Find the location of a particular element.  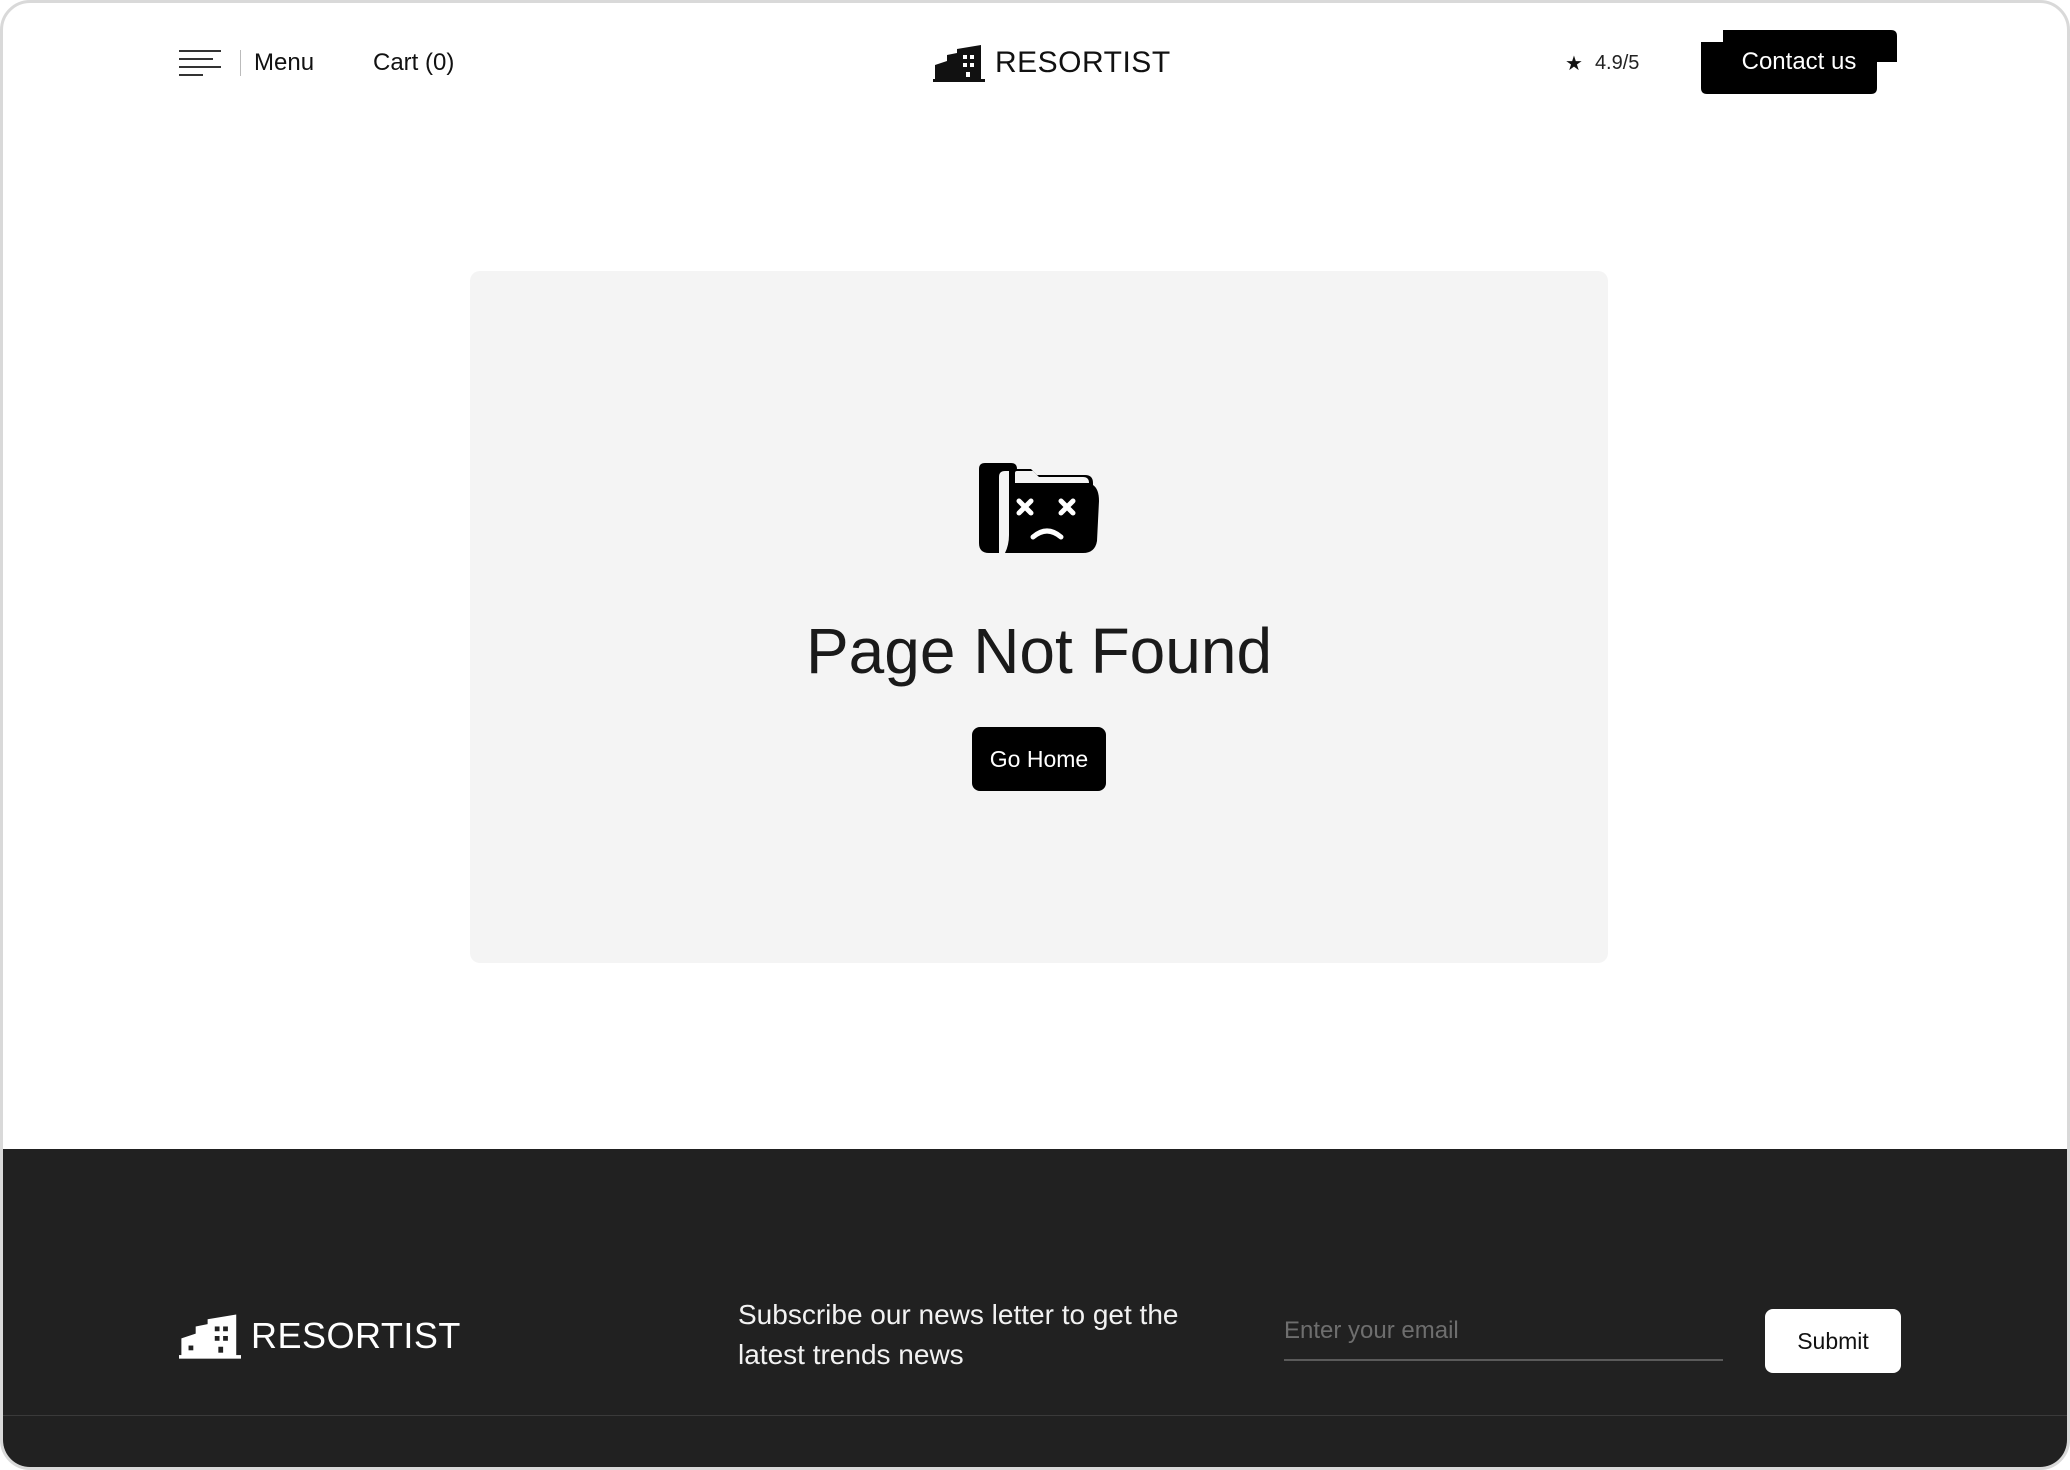

brand-logo: RESORTIST is located at coordinates (1052, 63).